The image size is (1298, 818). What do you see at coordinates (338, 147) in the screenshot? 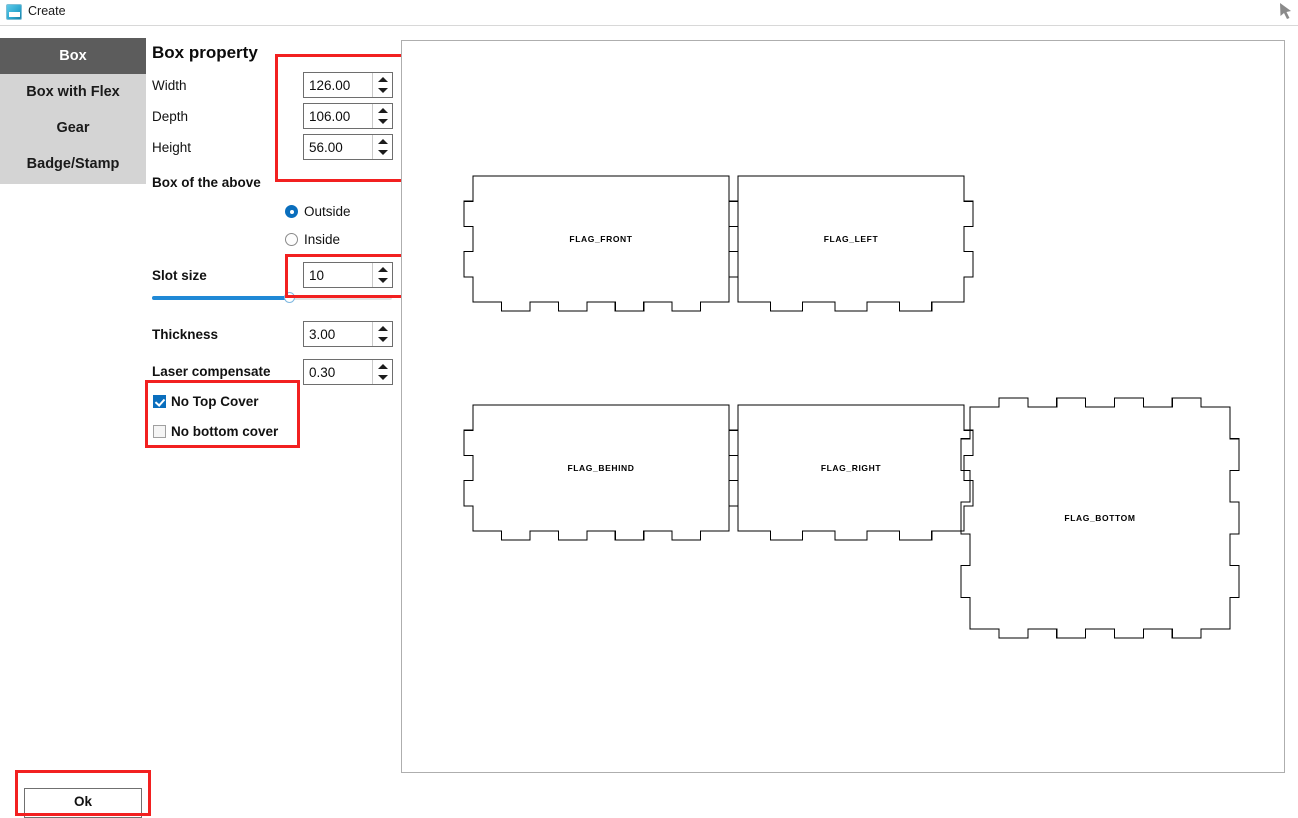
I see `height-input` at bounding box center [338, 147].